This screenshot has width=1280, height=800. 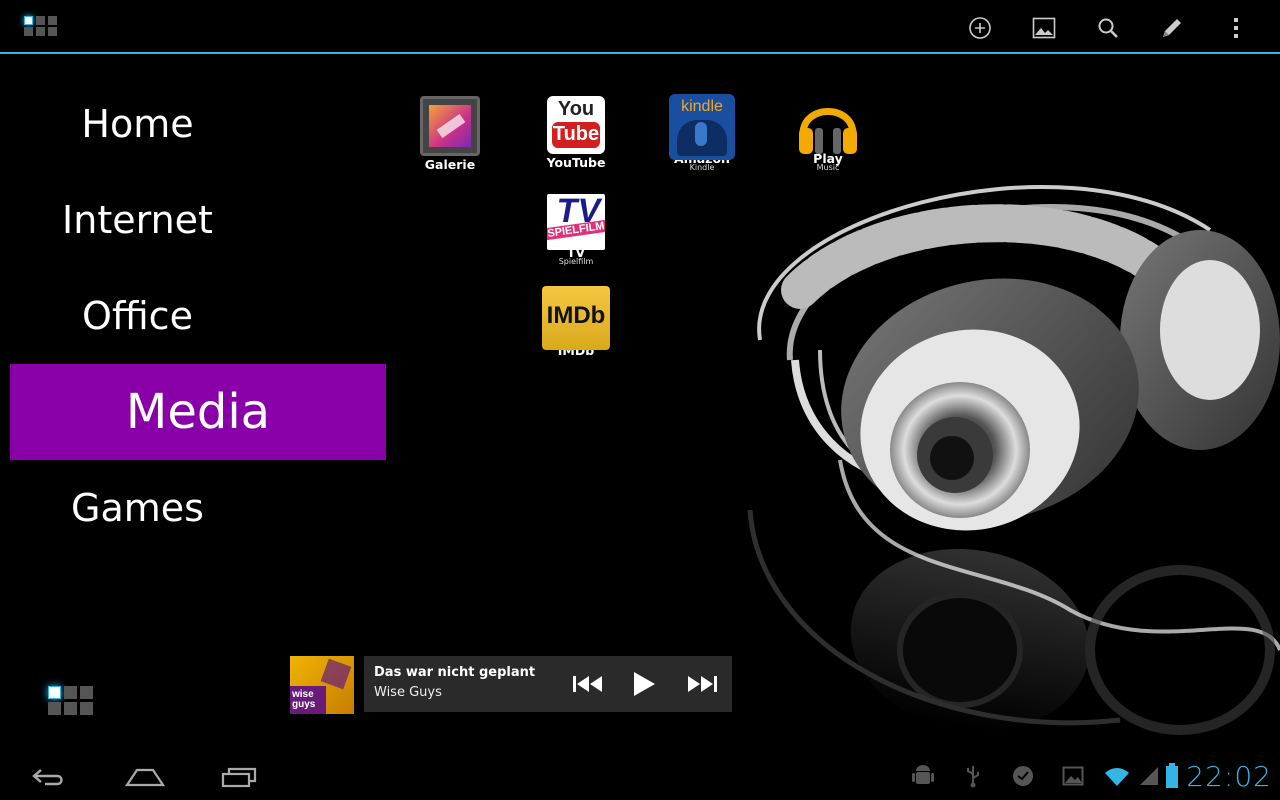 I want to click on back-icon, so click(x=47, y=777).